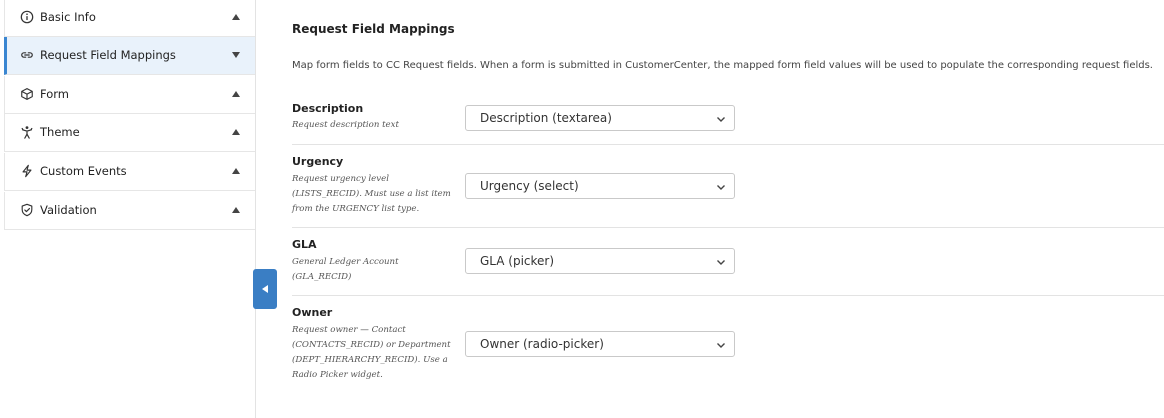 The image size is (1164, 418). What do you see at coordinates (27, 132) in the screenshot?
I see `theme-icon` at bounding box center [27, 132].